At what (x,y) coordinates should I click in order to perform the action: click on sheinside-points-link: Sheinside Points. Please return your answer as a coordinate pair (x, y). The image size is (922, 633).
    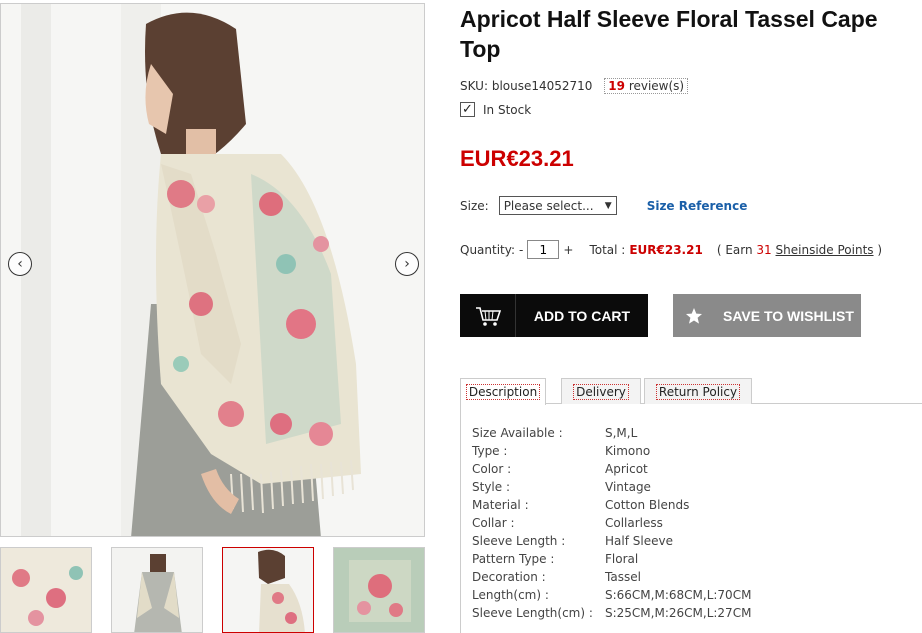
    Looking at the image, I should click on (825, 250).